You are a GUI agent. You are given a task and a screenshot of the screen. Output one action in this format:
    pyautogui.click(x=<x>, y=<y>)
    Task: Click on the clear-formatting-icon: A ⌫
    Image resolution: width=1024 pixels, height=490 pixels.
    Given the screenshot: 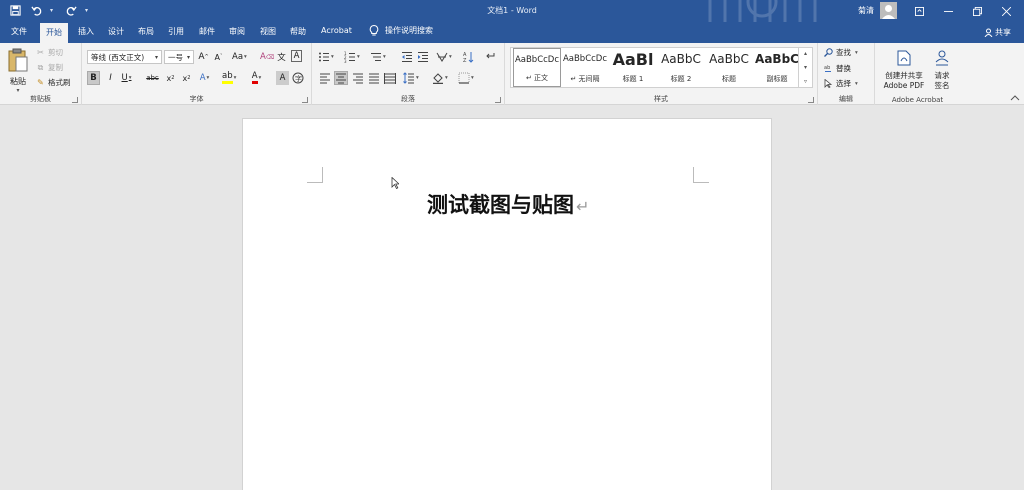 What is the action you would take?
    pyautogui.click(x=267, y=57)
    